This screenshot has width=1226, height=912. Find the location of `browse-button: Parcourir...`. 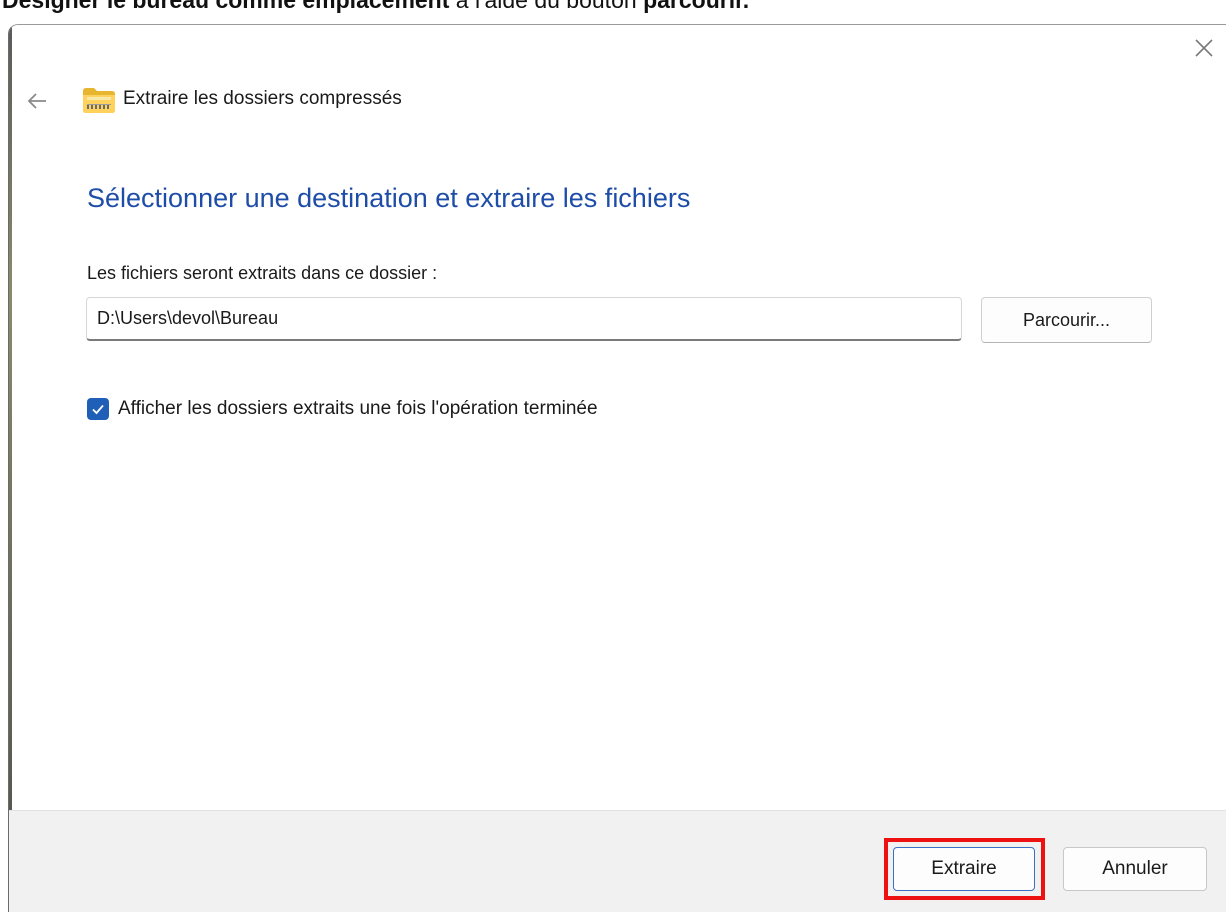

browse-button: Parcourir... is located at coordinates (1066, 320).